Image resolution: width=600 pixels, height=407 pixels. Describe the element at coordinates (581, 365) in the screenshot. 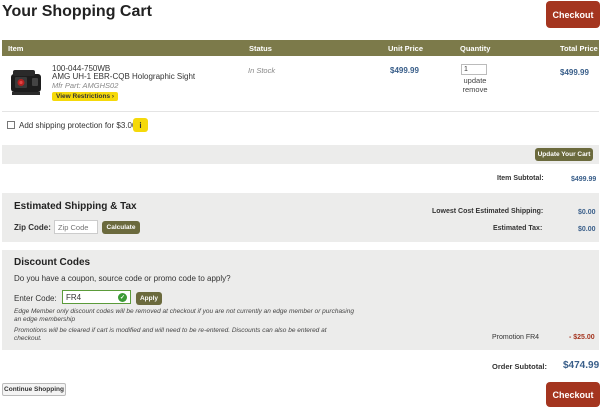

I see `order-subtotal-value: $474.99` at that location.